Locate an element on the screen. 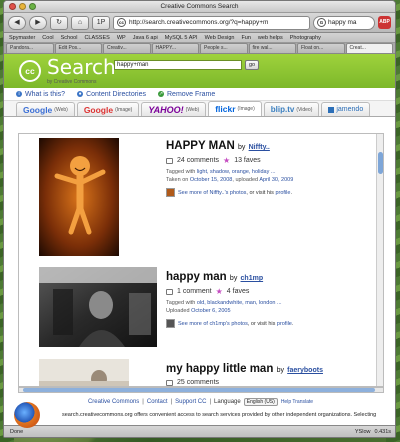 The width and height of the screenshot is (400, 442). bookmark-item: Cool is located at coordinates (47, 38).